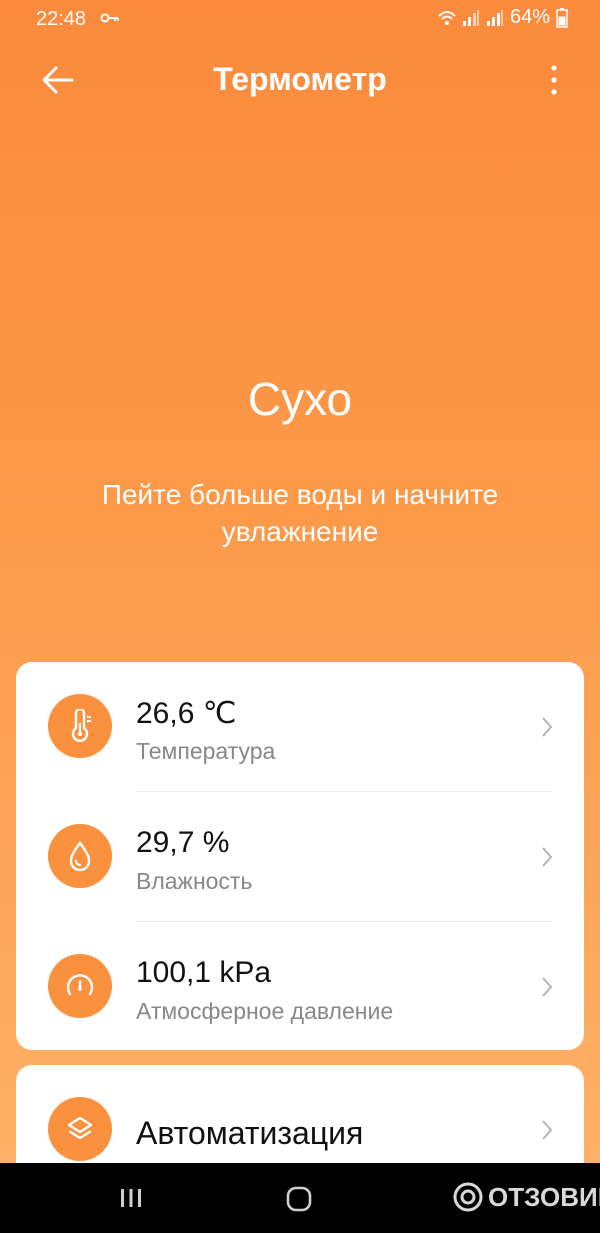 Image resolution: width=600 pixels, height=1233 pixels. I want to click on vpn-key-icon, so click(109, 18).